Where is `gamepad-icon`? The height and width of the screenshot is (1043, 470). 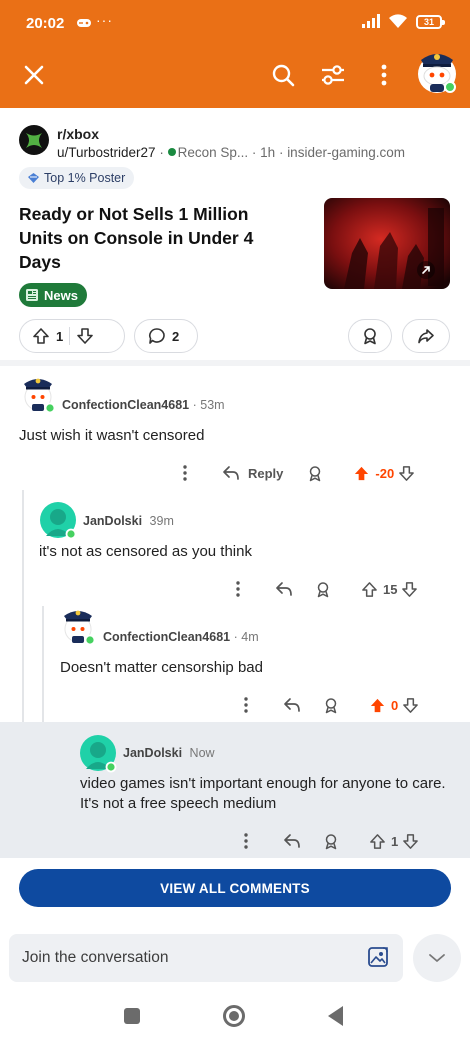 gamepad-icon is located at coordinates (84, 23).